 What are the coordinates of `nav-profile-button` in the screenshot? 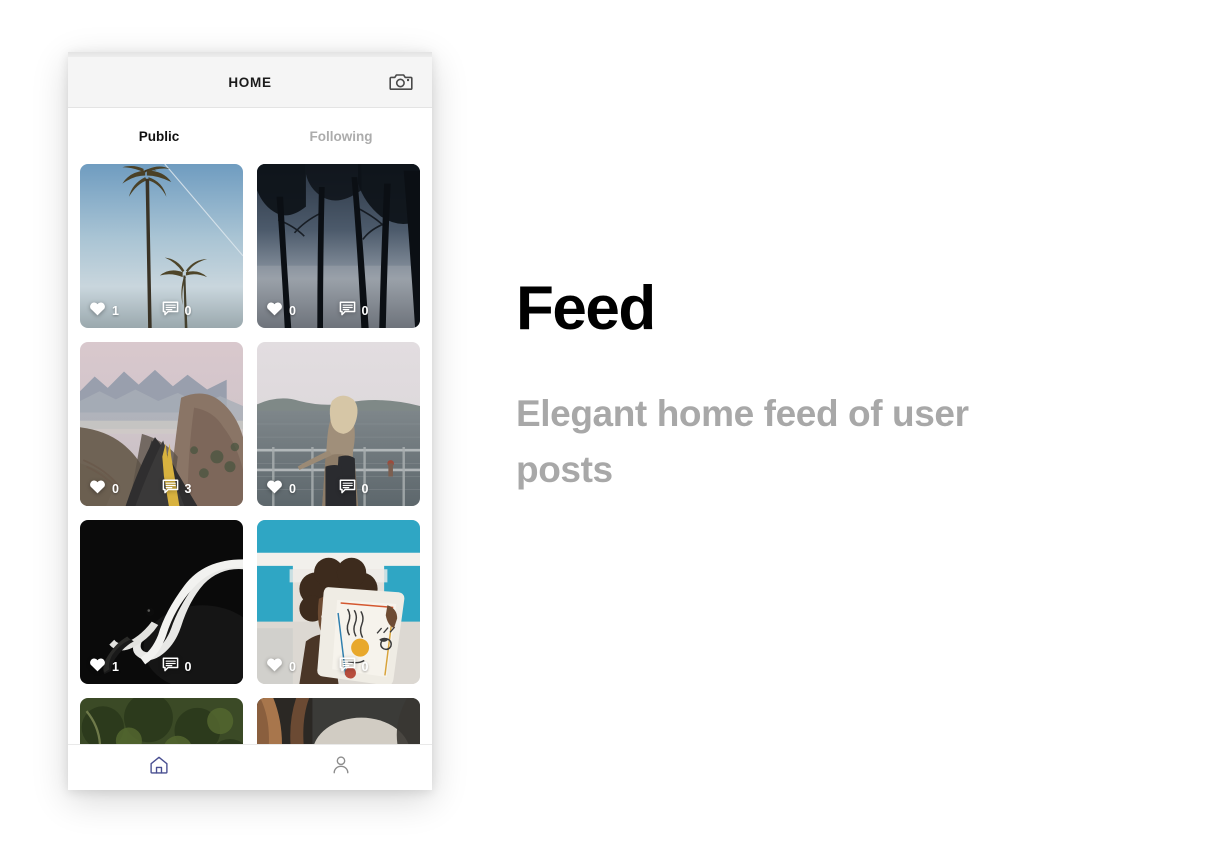 It's located at (341, 767).